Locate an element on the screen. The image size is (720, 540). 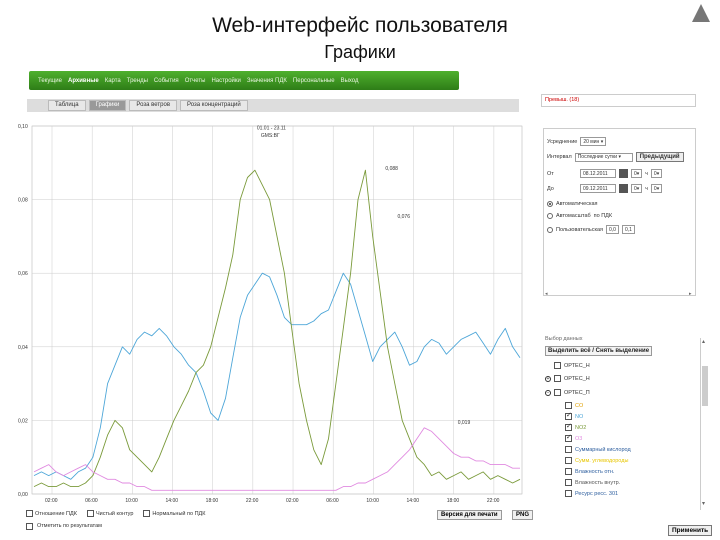
to-label: До is located at coordinates (550, 188).